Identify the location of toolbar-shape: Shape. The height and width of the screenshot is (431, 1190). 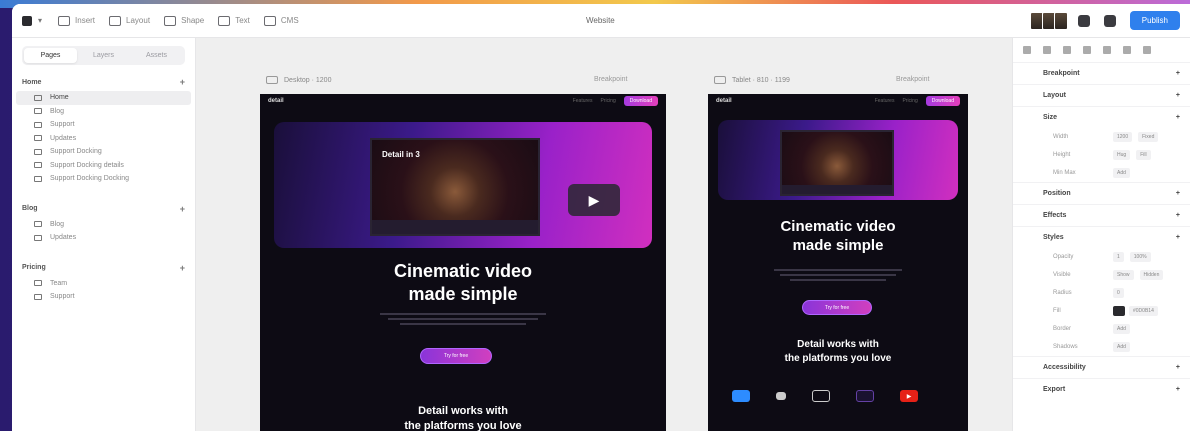
(184, 20).